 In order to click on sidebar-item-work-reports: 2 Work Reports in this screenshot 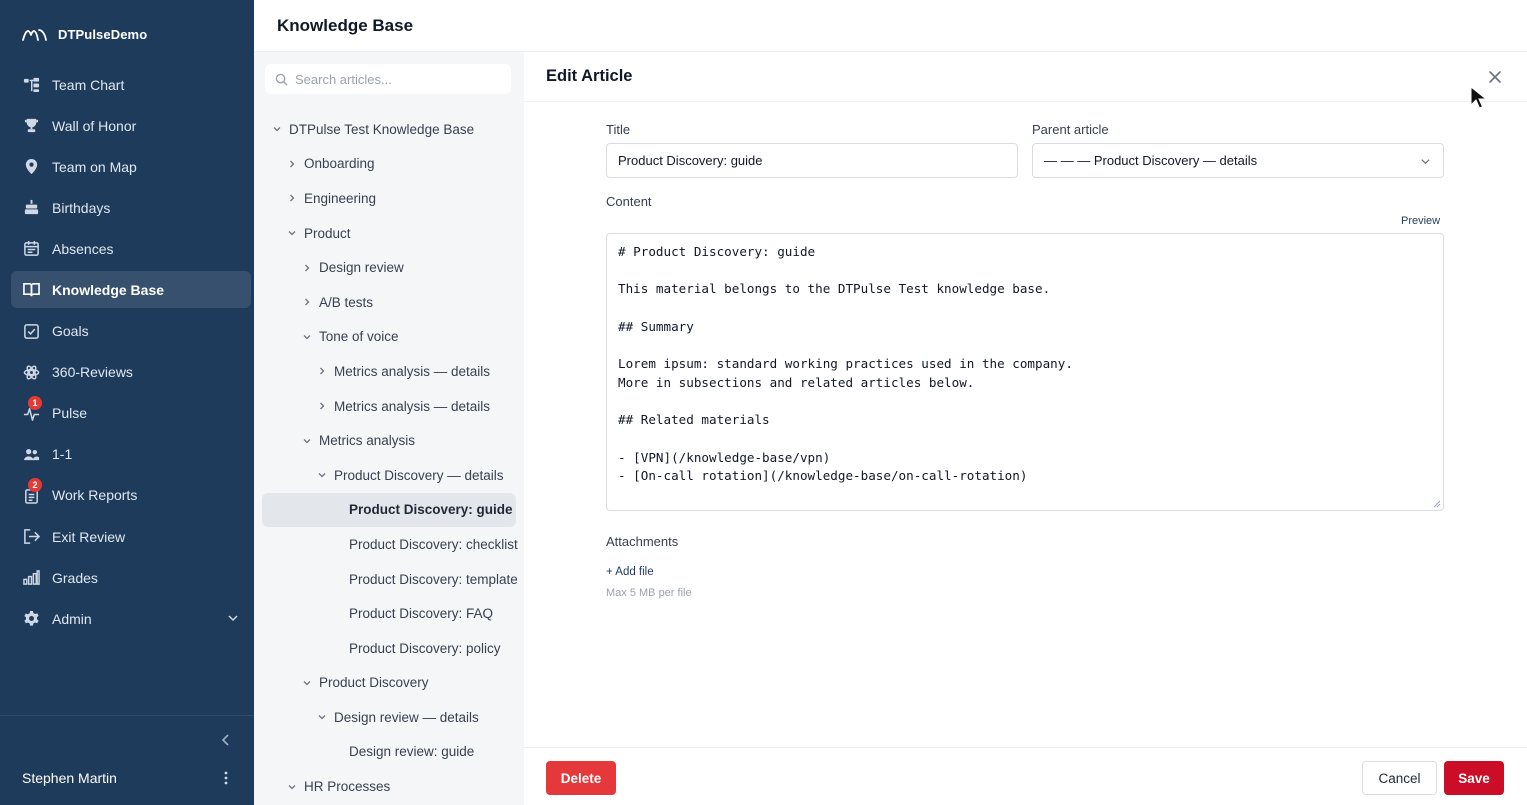, I will do `click(131, 495)`.